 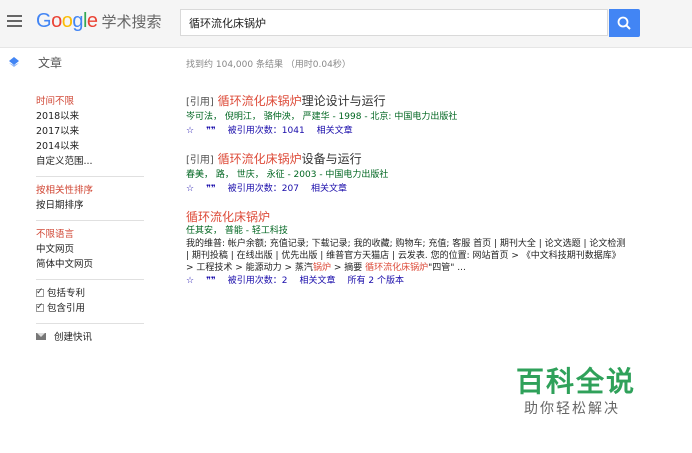 What do you see at coordinates (50, 63) in the screenshot?
I see `section-label: 文章` at bounding box center [50, 63].